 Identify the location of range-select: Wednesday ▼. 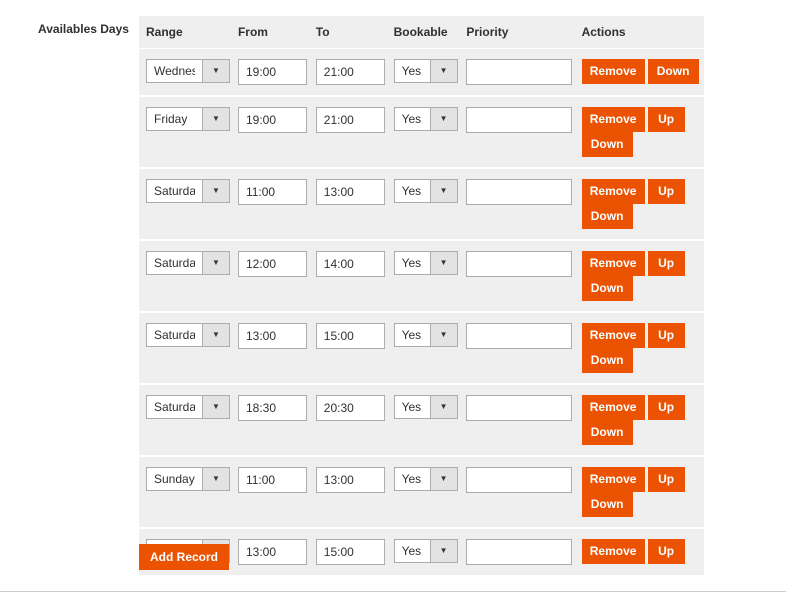
(188, 71).